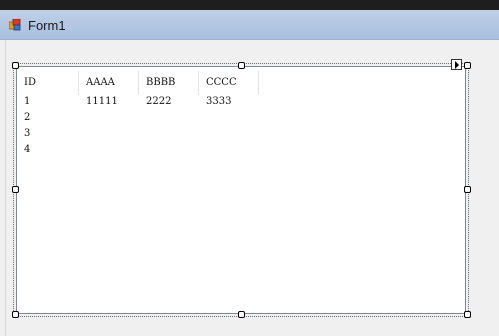  Describe the element at coordinates (27, 133) in the screenshot. I see `cell-id: 3` at that location.